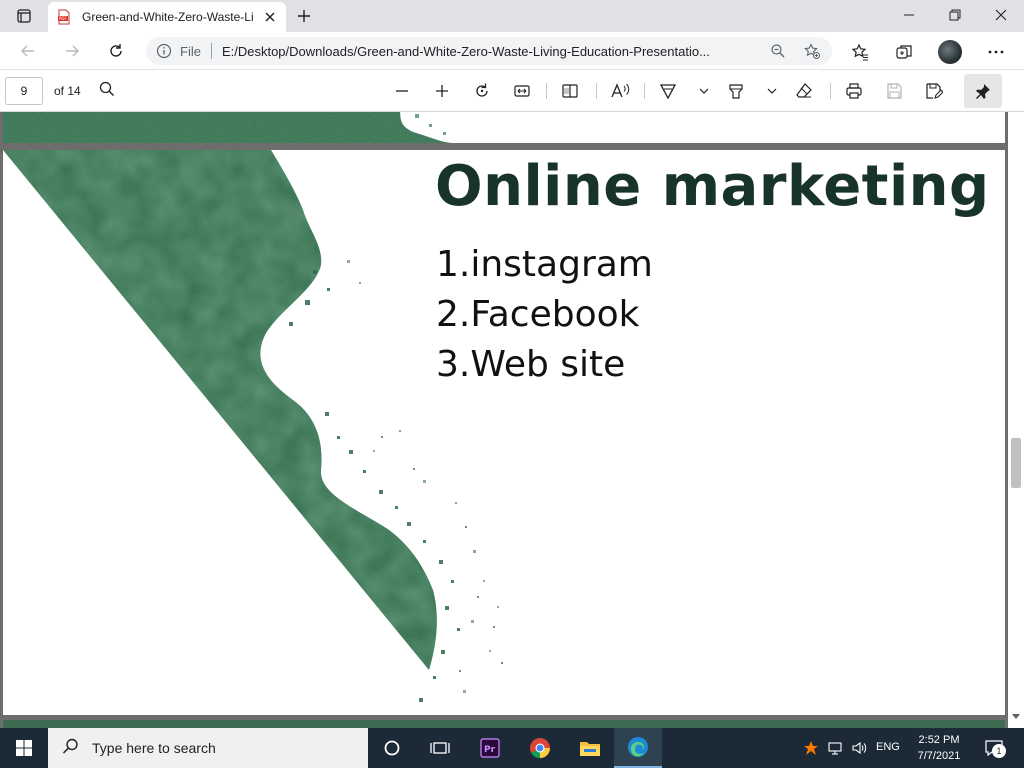 The height and width of the screenshot is (768, 1024). What do you see at coordinates (668, 91) in the screenshot?
I see `draw-icon` at bounding box center [668, 91].